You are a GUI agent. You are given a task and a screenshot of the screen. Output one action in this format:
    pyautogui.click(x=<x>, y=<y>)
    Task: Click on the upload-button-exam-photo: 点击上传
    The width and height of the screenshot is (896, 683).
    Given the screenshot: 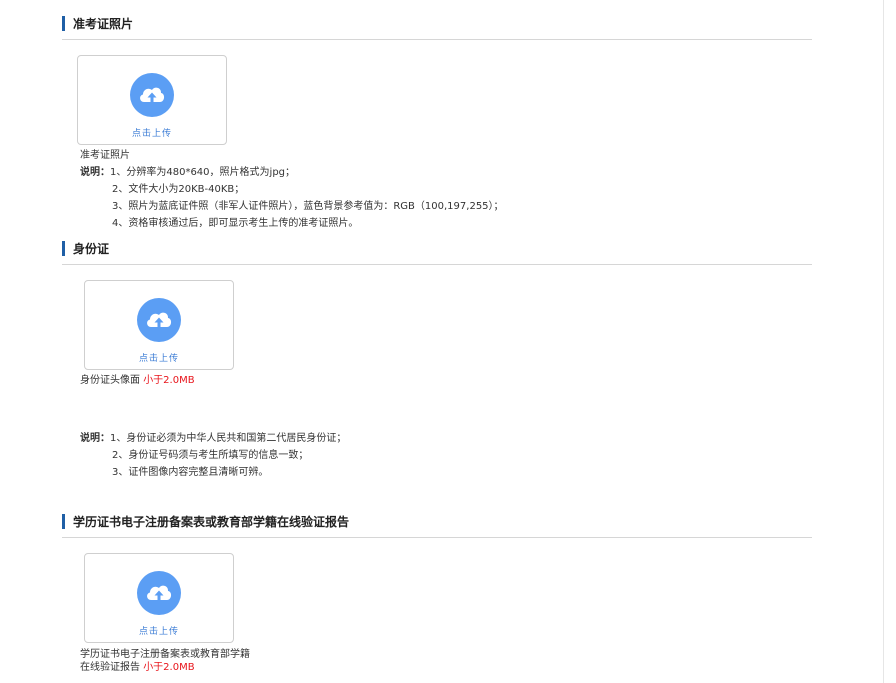 What is the action you would take?
    pyautogui.click(x=152, y=100)
    